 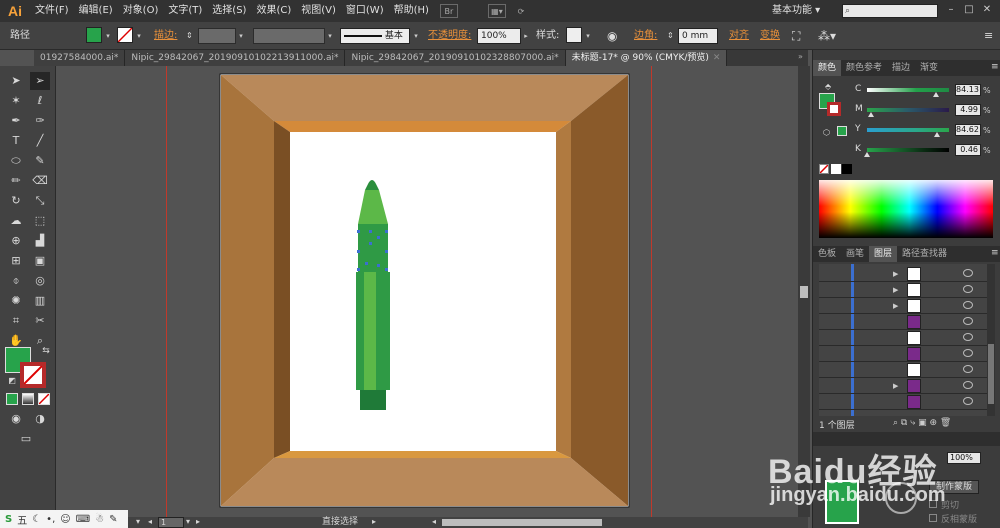 What do you see at coordinates (108, 36) in the screenshot?
I see `fill-dropdown-icon: ▾` at bounding box center [108, 36].